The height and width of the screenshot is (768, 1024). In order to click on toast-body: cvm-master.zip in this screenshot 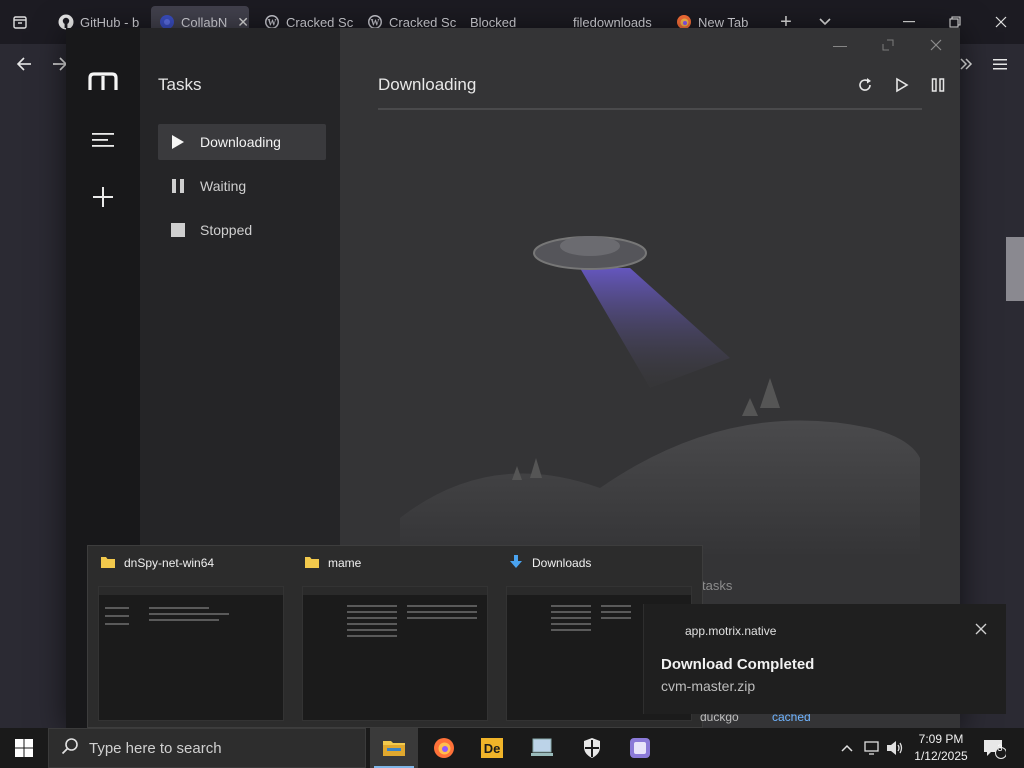, I will do `click(708, 686)`.